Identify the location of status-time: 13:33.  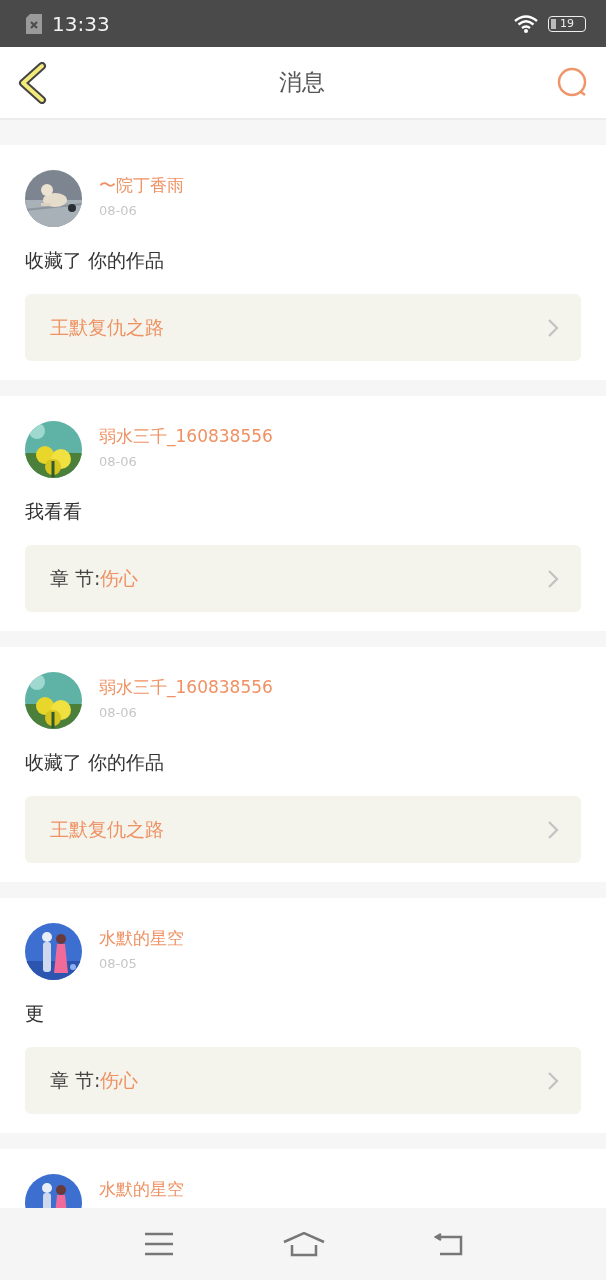
(81, 23).